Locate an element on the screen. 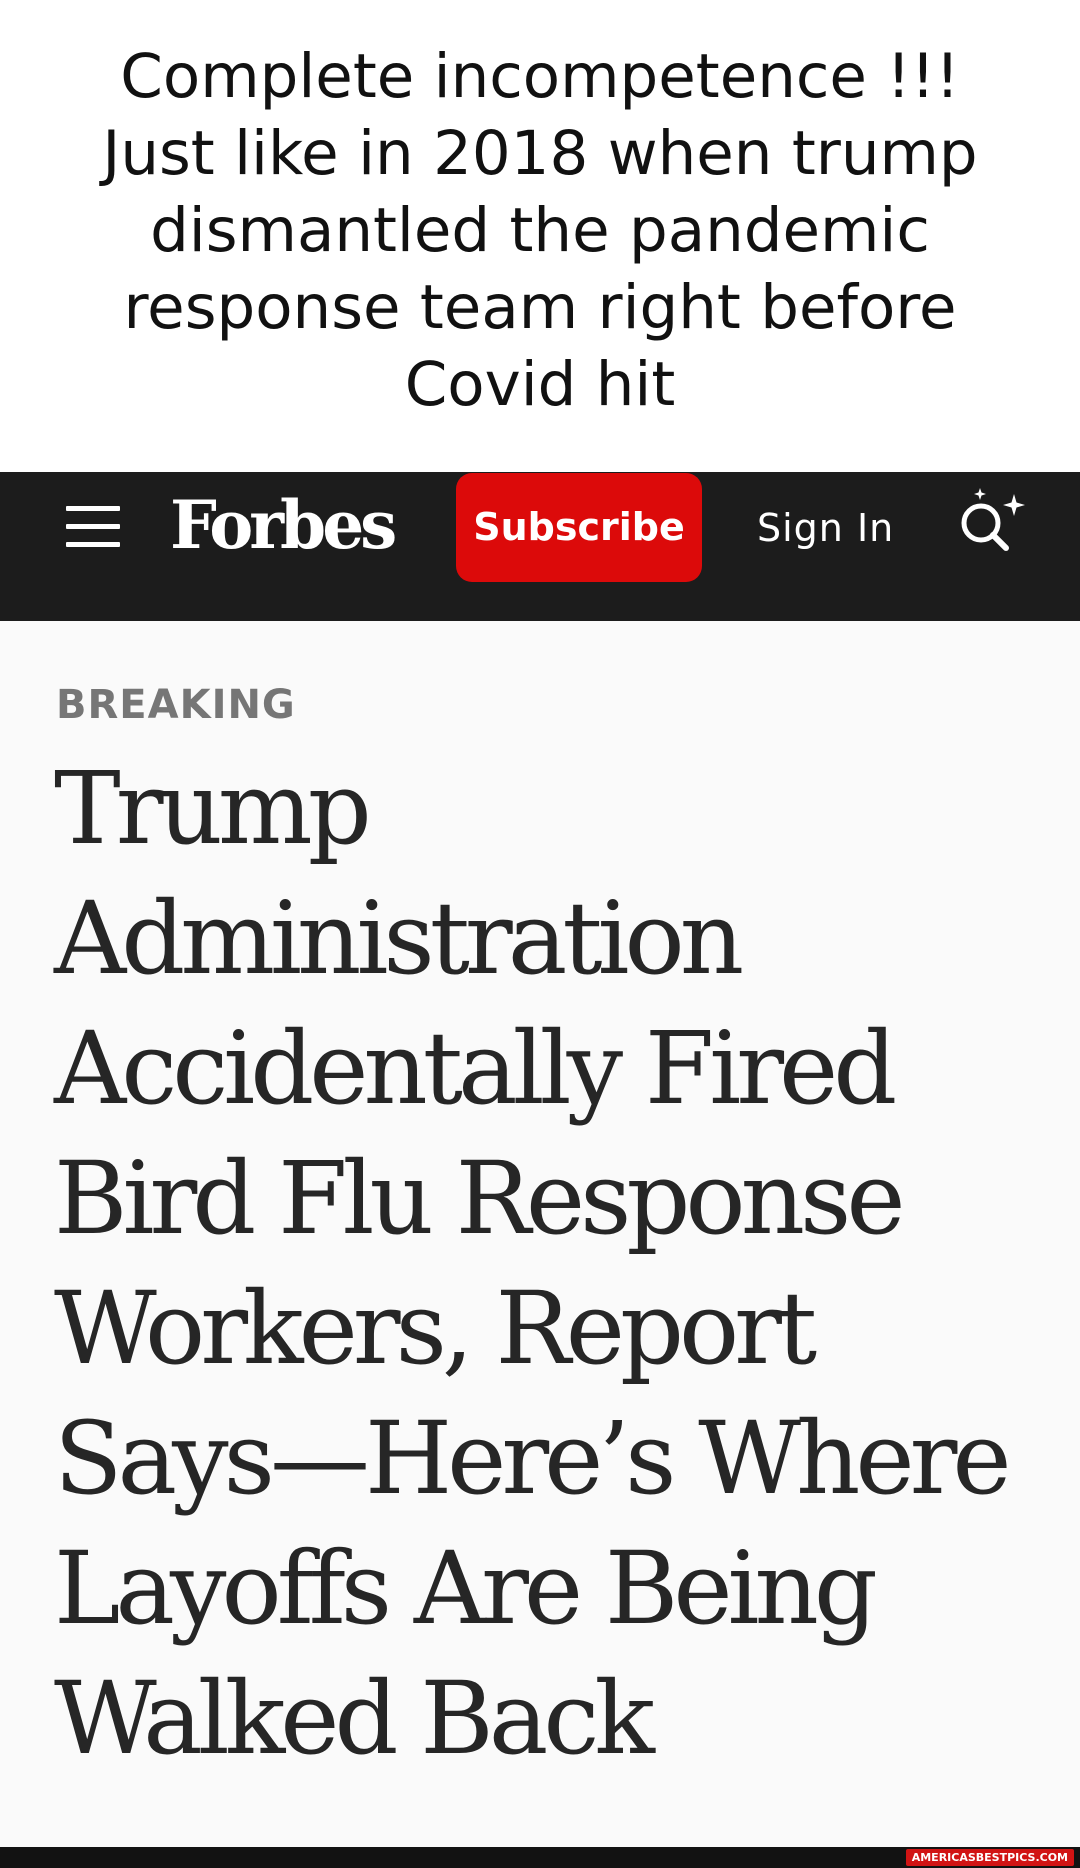  sign-in-link: Sign In is located at coordinates (825, 528).